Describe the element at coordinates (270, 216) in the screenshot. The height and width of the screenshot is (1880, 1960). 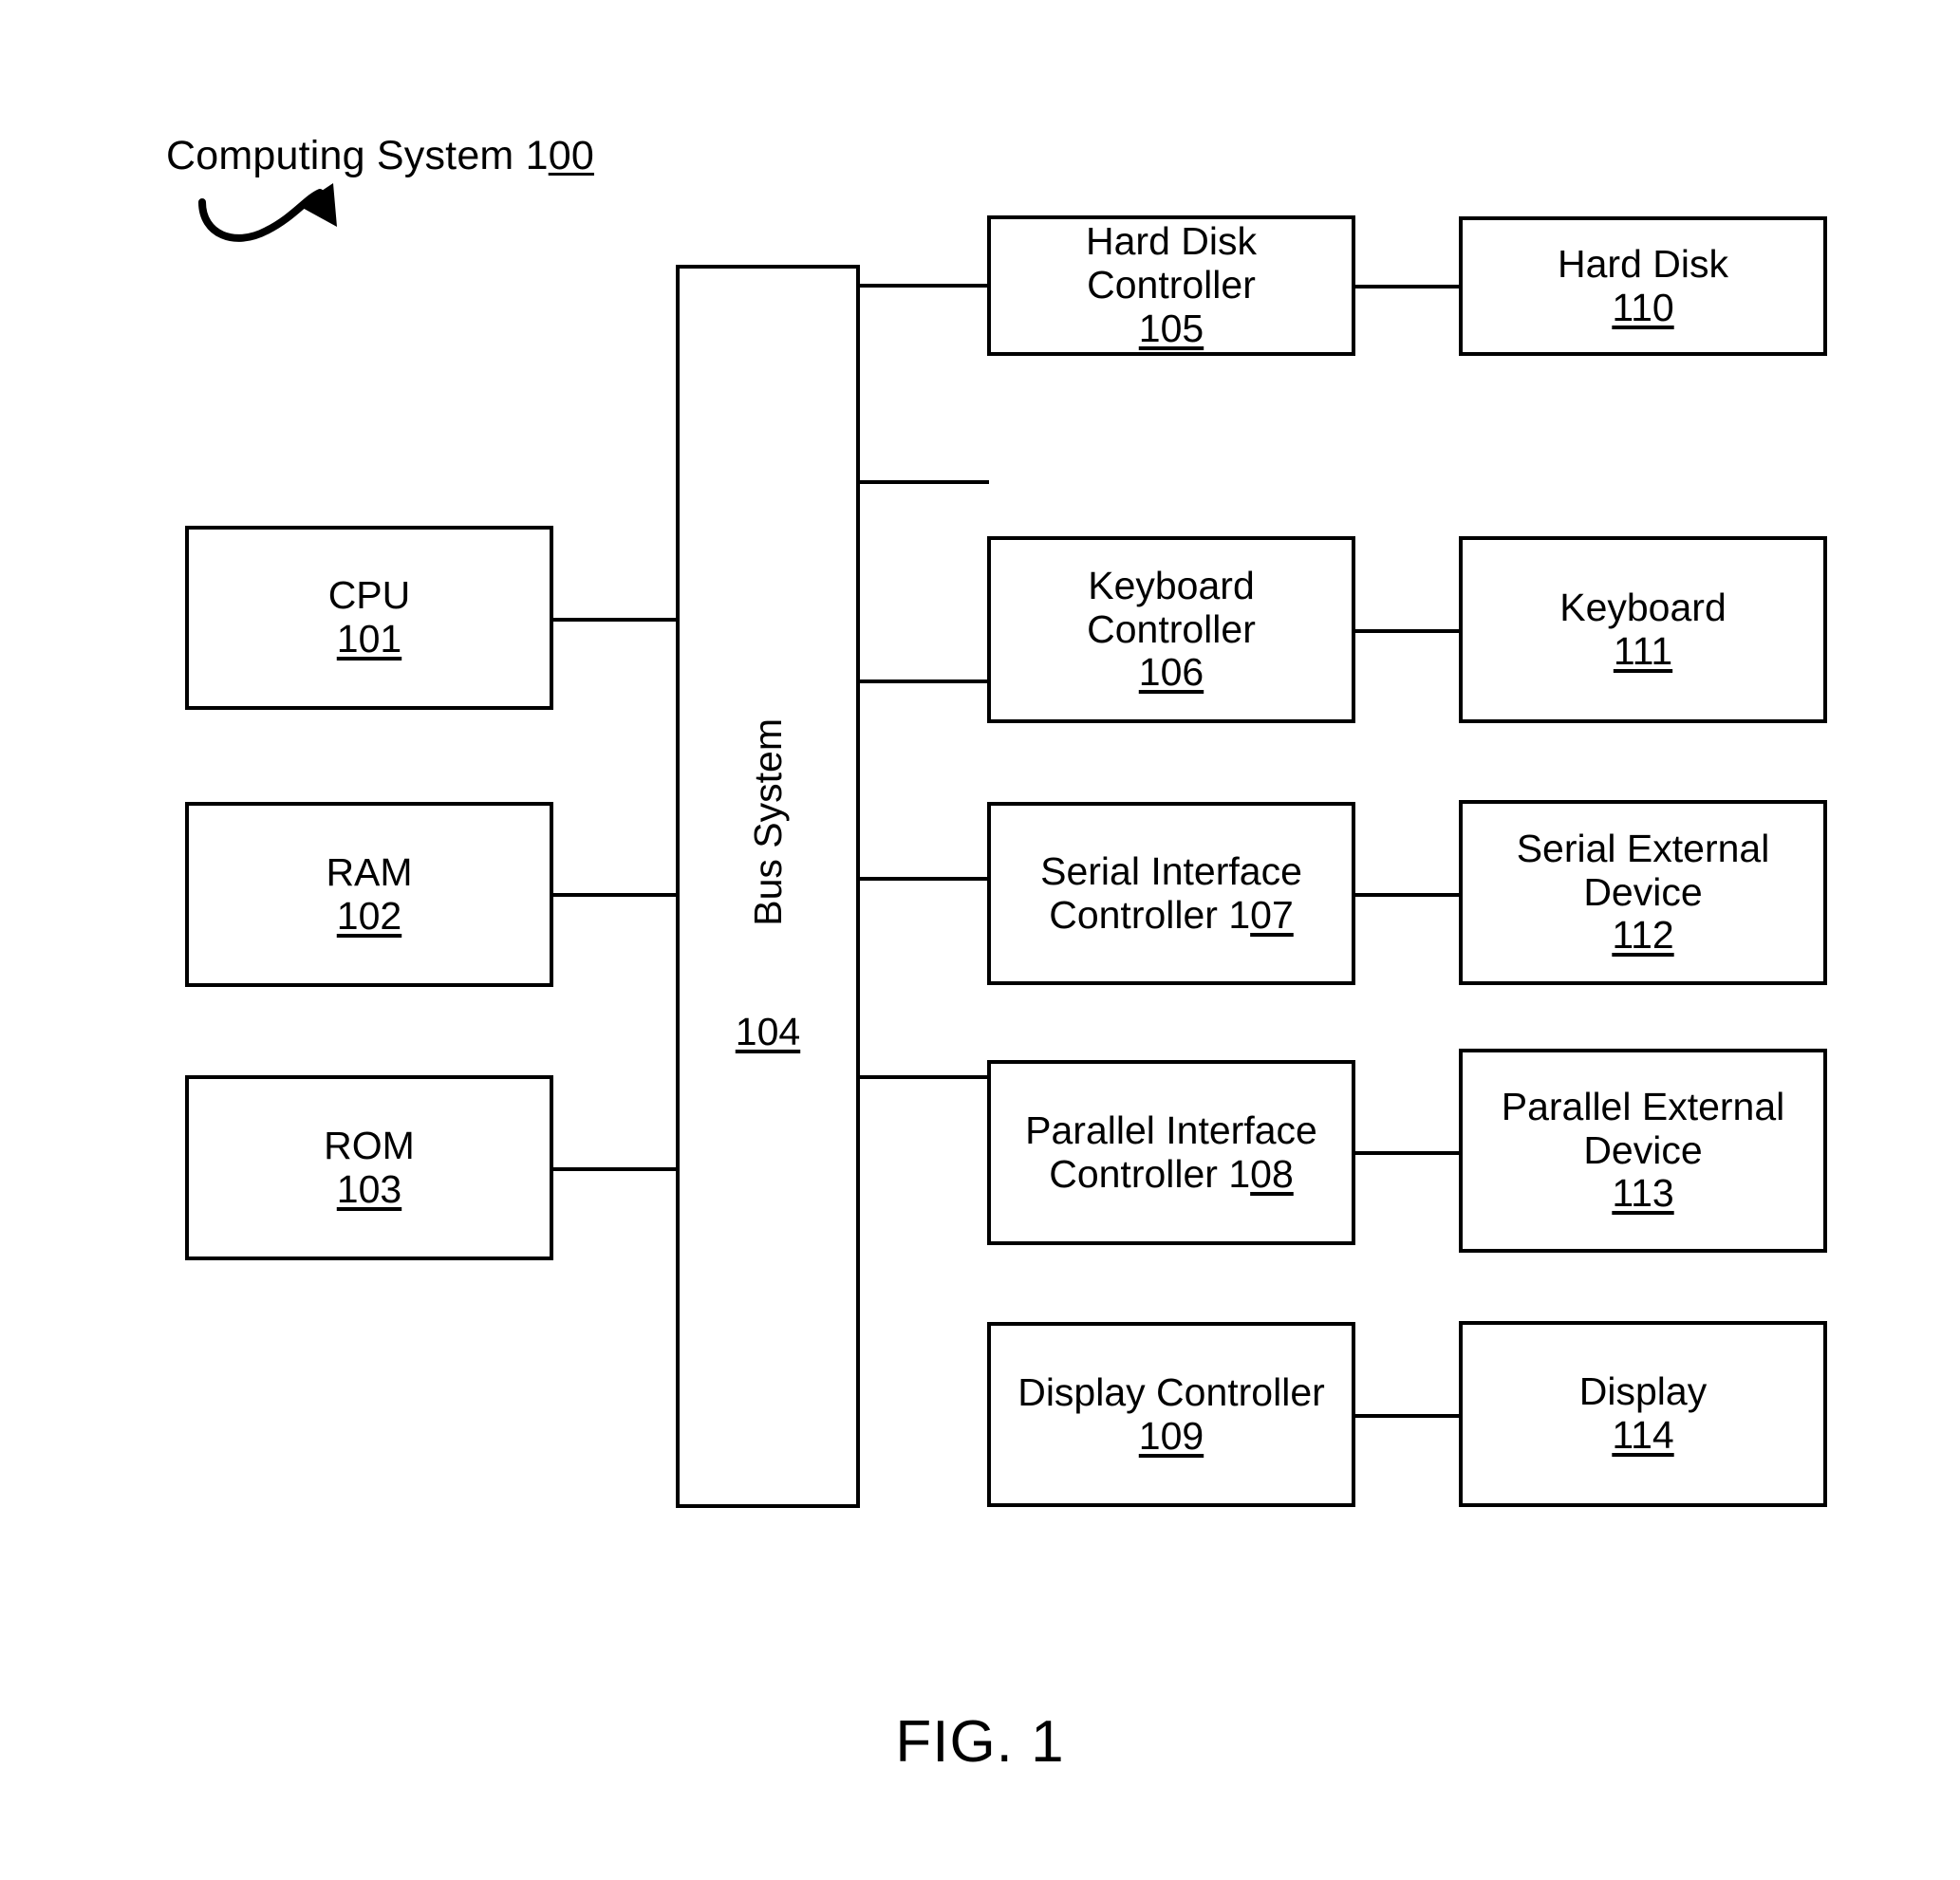
I see `curved-arrow-icon` at that location.